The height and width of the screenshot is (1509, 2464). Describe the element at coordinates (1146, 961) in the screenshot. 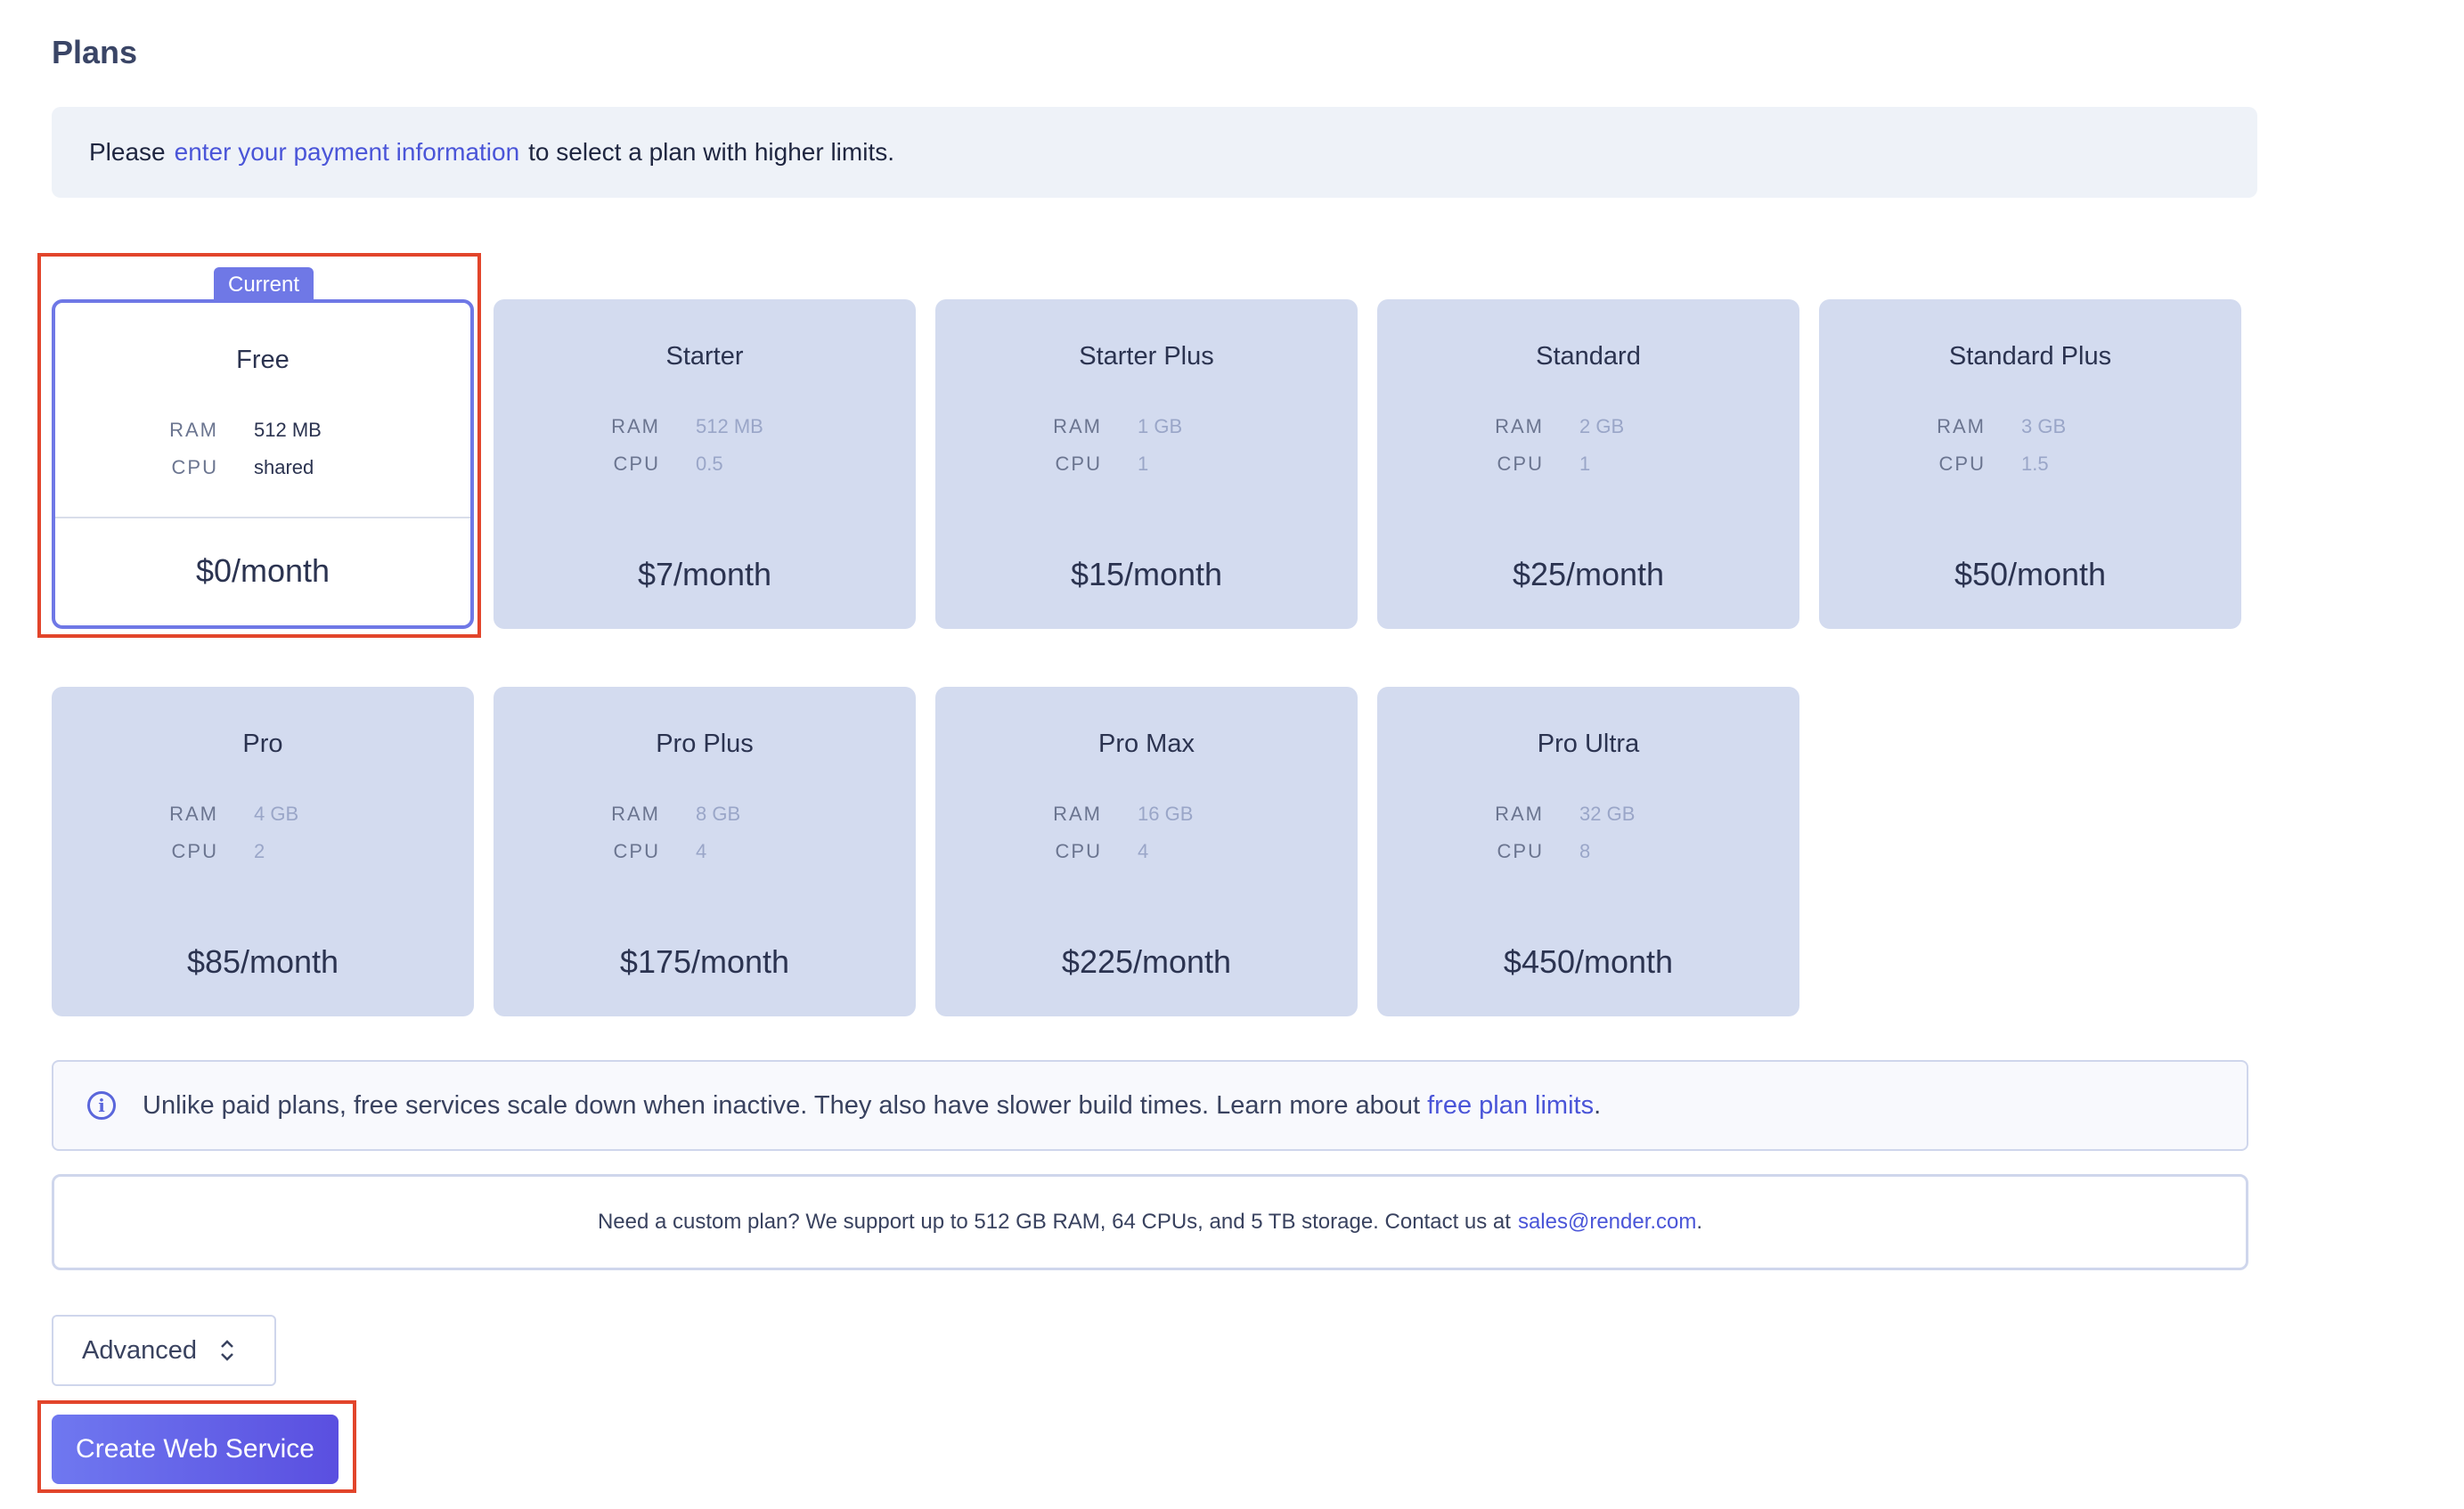

I see `plan-price: $225/month` at that location.